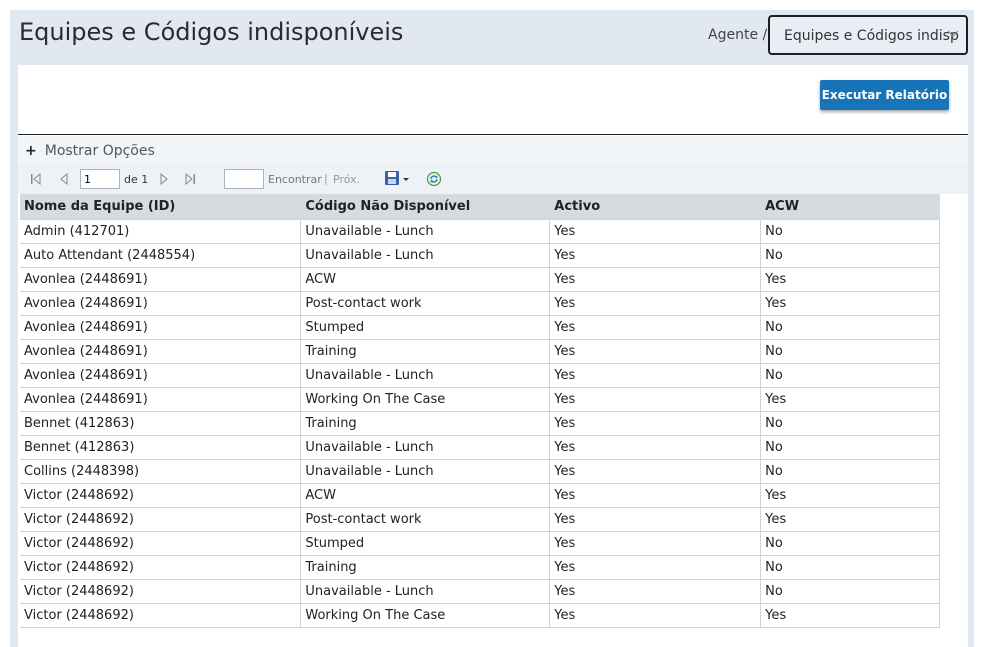  What do you see at coordinates (398, 179) in the screenshot?
I see `save-export-icon` at bounding box center [398, 179].